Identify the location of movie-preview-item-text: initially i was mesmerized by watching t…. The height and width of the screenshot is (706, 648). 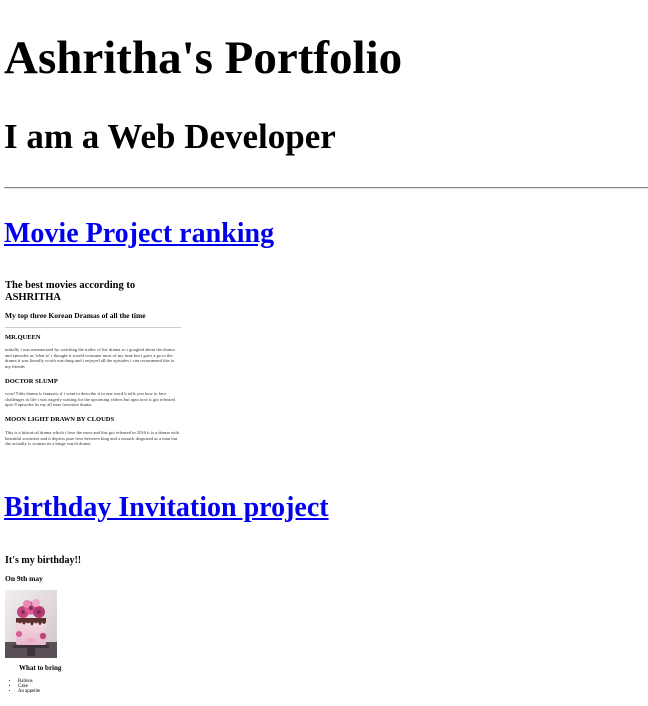
(90, 358).